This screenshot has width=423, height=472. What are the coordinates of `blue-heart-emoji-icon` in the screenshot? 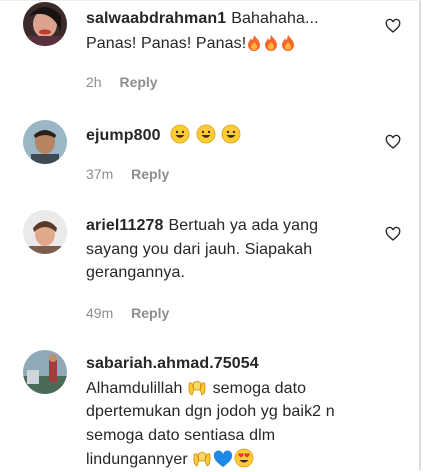 It's located at (223, 458).